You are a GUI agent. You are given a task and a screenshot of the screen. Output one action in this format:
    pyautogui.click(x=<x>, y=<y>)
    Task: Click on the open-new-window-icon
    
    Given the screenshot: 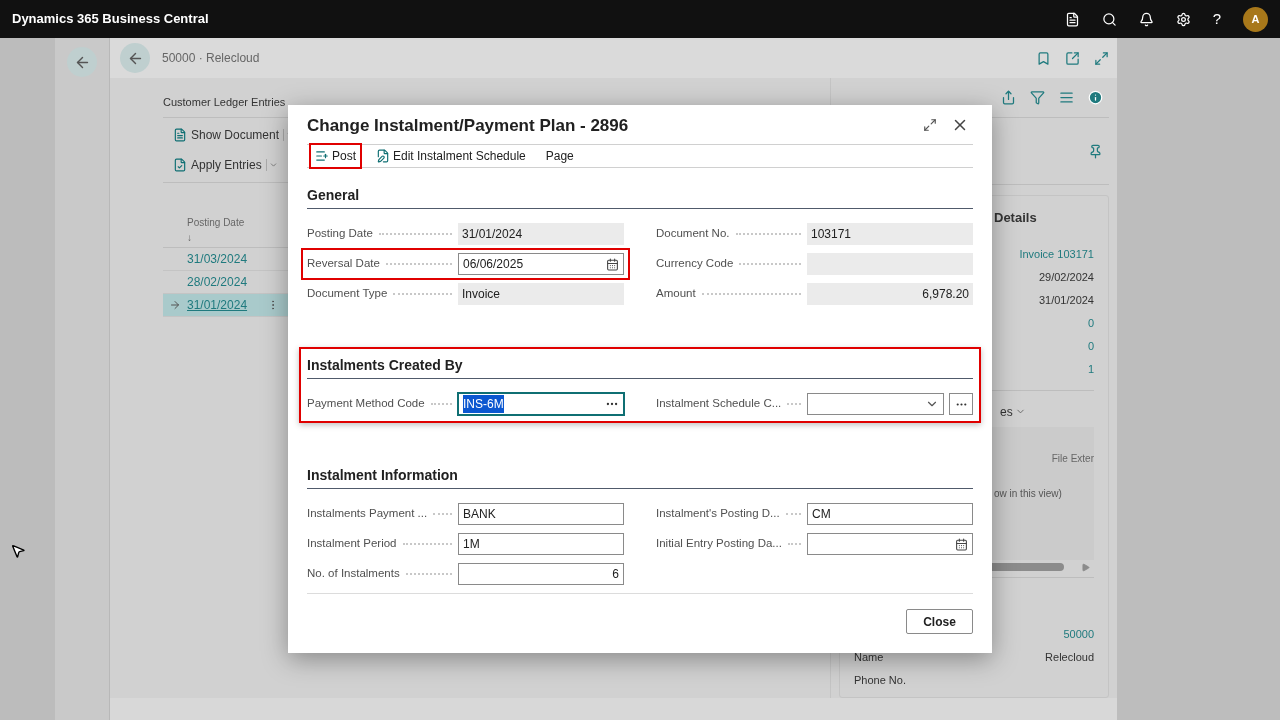 What is the action you would take?
    pyautogui.click(x=1072, y=58)
    